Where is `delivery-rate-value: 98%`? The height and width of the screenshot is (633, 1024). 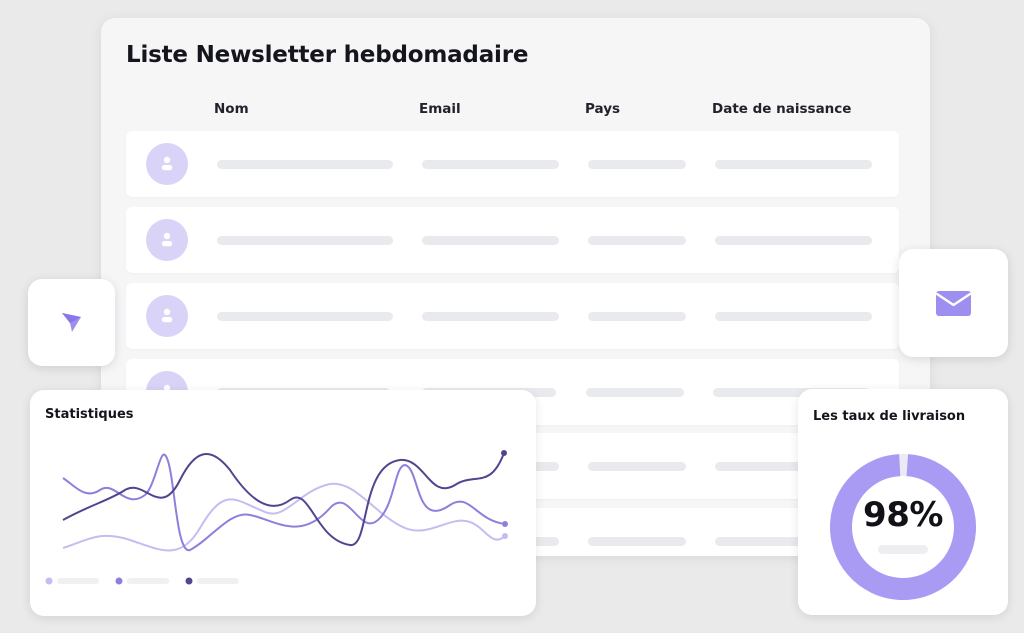
delivery-rate-value: 98% is located at coordinates (903, 515).